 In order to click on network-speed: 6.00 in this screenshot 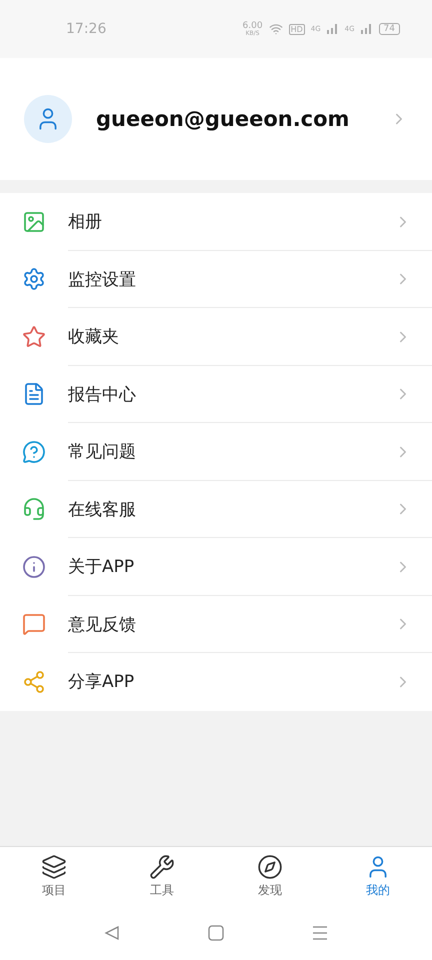, I will do `click(252, 26)`.